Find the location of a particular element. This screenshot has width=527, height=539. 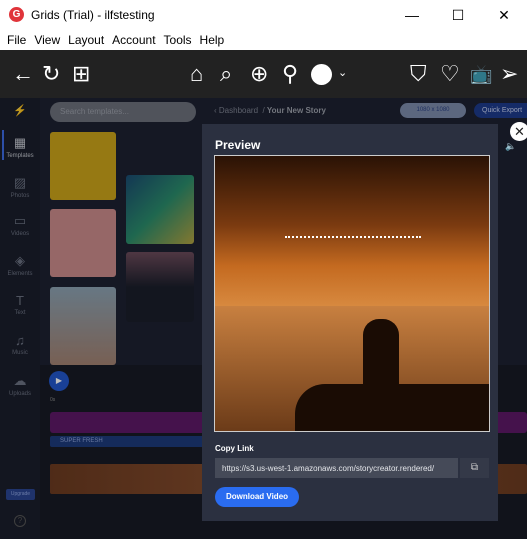

tv-icon: 📺 is located at coordinates (481, 74).